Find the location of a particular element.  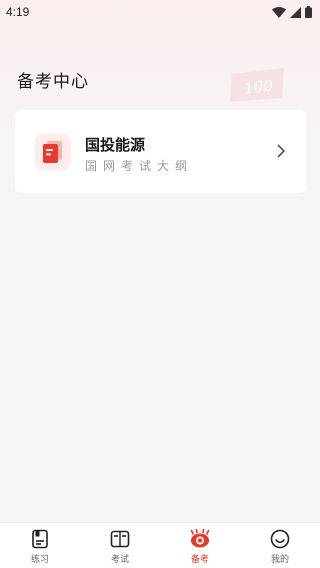

document-icon is located at coordinates (53, 152).